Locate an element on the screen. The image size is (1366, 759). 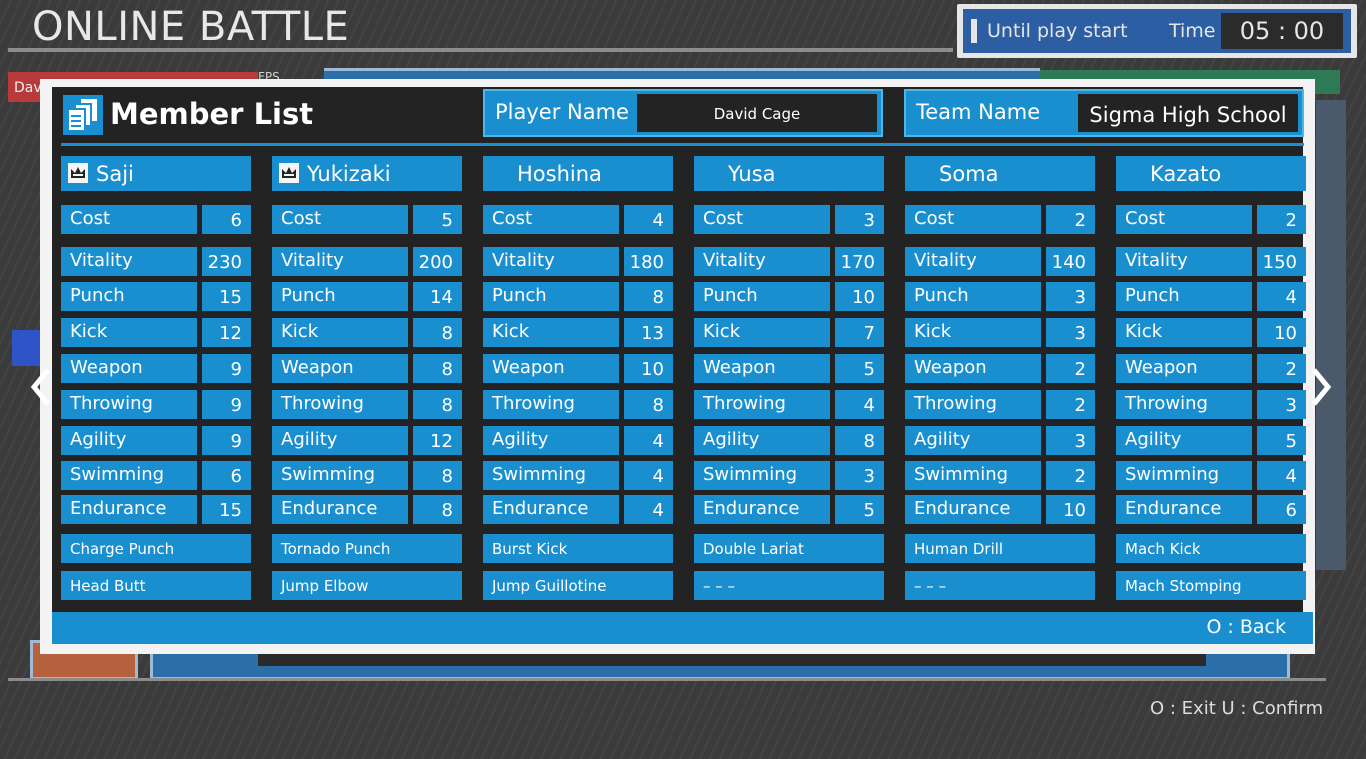
member-name: Hoshina is located at coordinates (559, 174).